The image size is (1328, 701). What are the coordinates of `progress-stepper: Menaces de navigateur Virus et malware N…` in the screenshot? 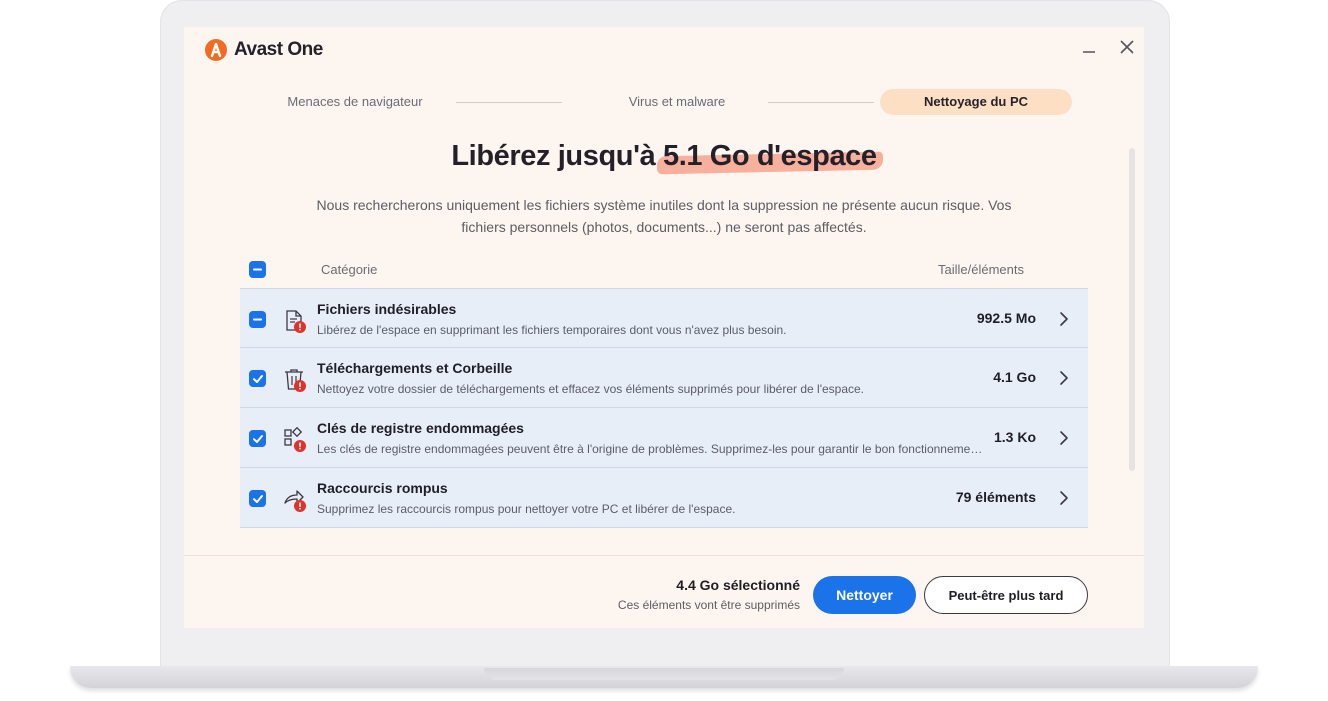 It's located at (664, 102).